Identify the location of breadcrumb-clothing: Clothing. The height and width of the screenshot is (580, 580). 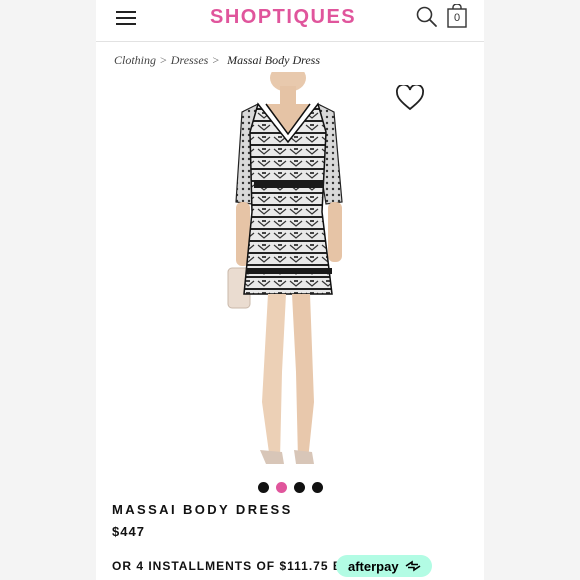
(135, 60).